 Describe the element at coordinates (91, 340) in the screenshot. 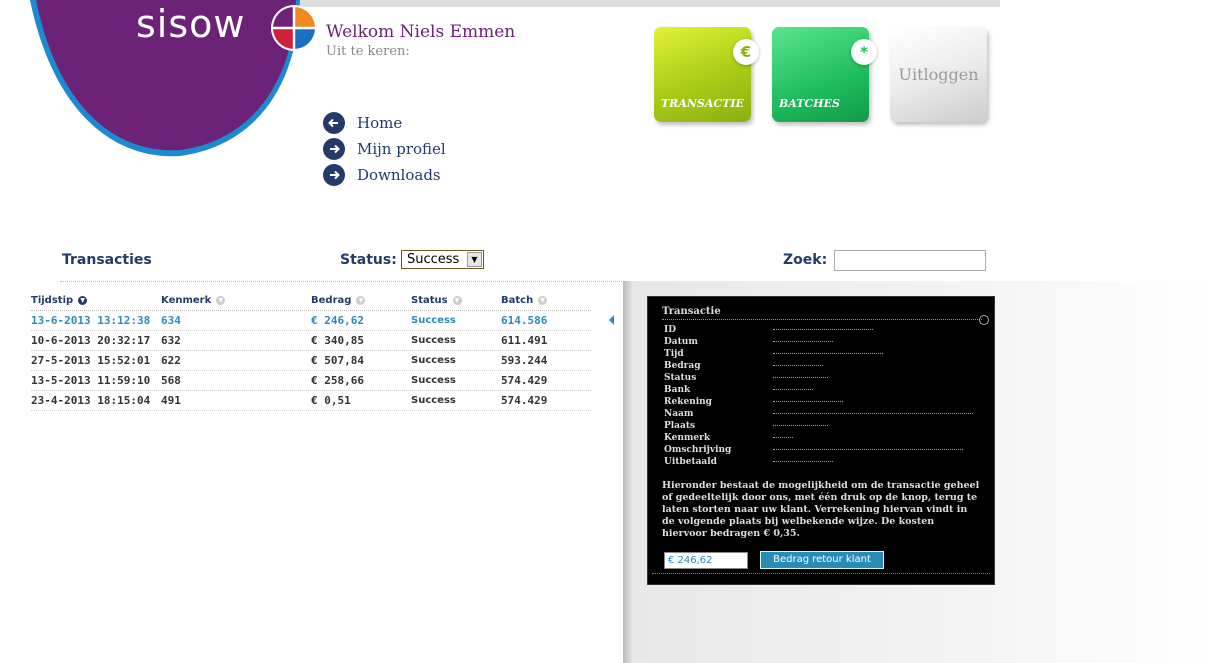

I see `cell-tijdstip: 10-6-2013 20:32:17` at that location.